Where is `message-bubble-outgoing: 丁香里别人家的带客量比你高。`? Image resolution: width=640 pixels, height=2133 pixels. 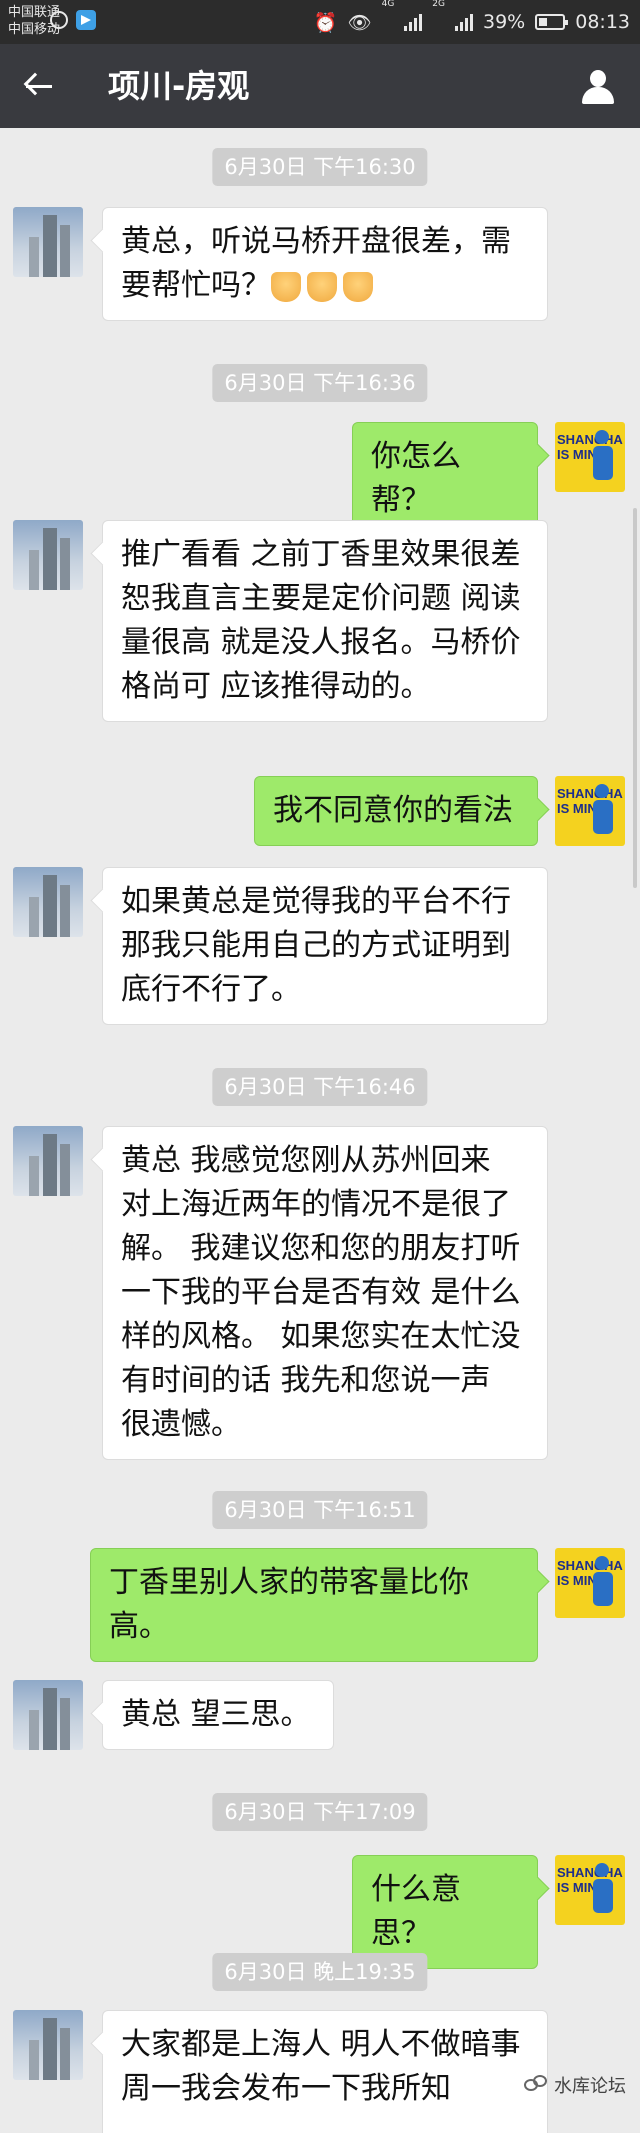
message-bubble-outgoing: 丁香里别人家的带客量比你高。 is located at coordinates (314, 1605).